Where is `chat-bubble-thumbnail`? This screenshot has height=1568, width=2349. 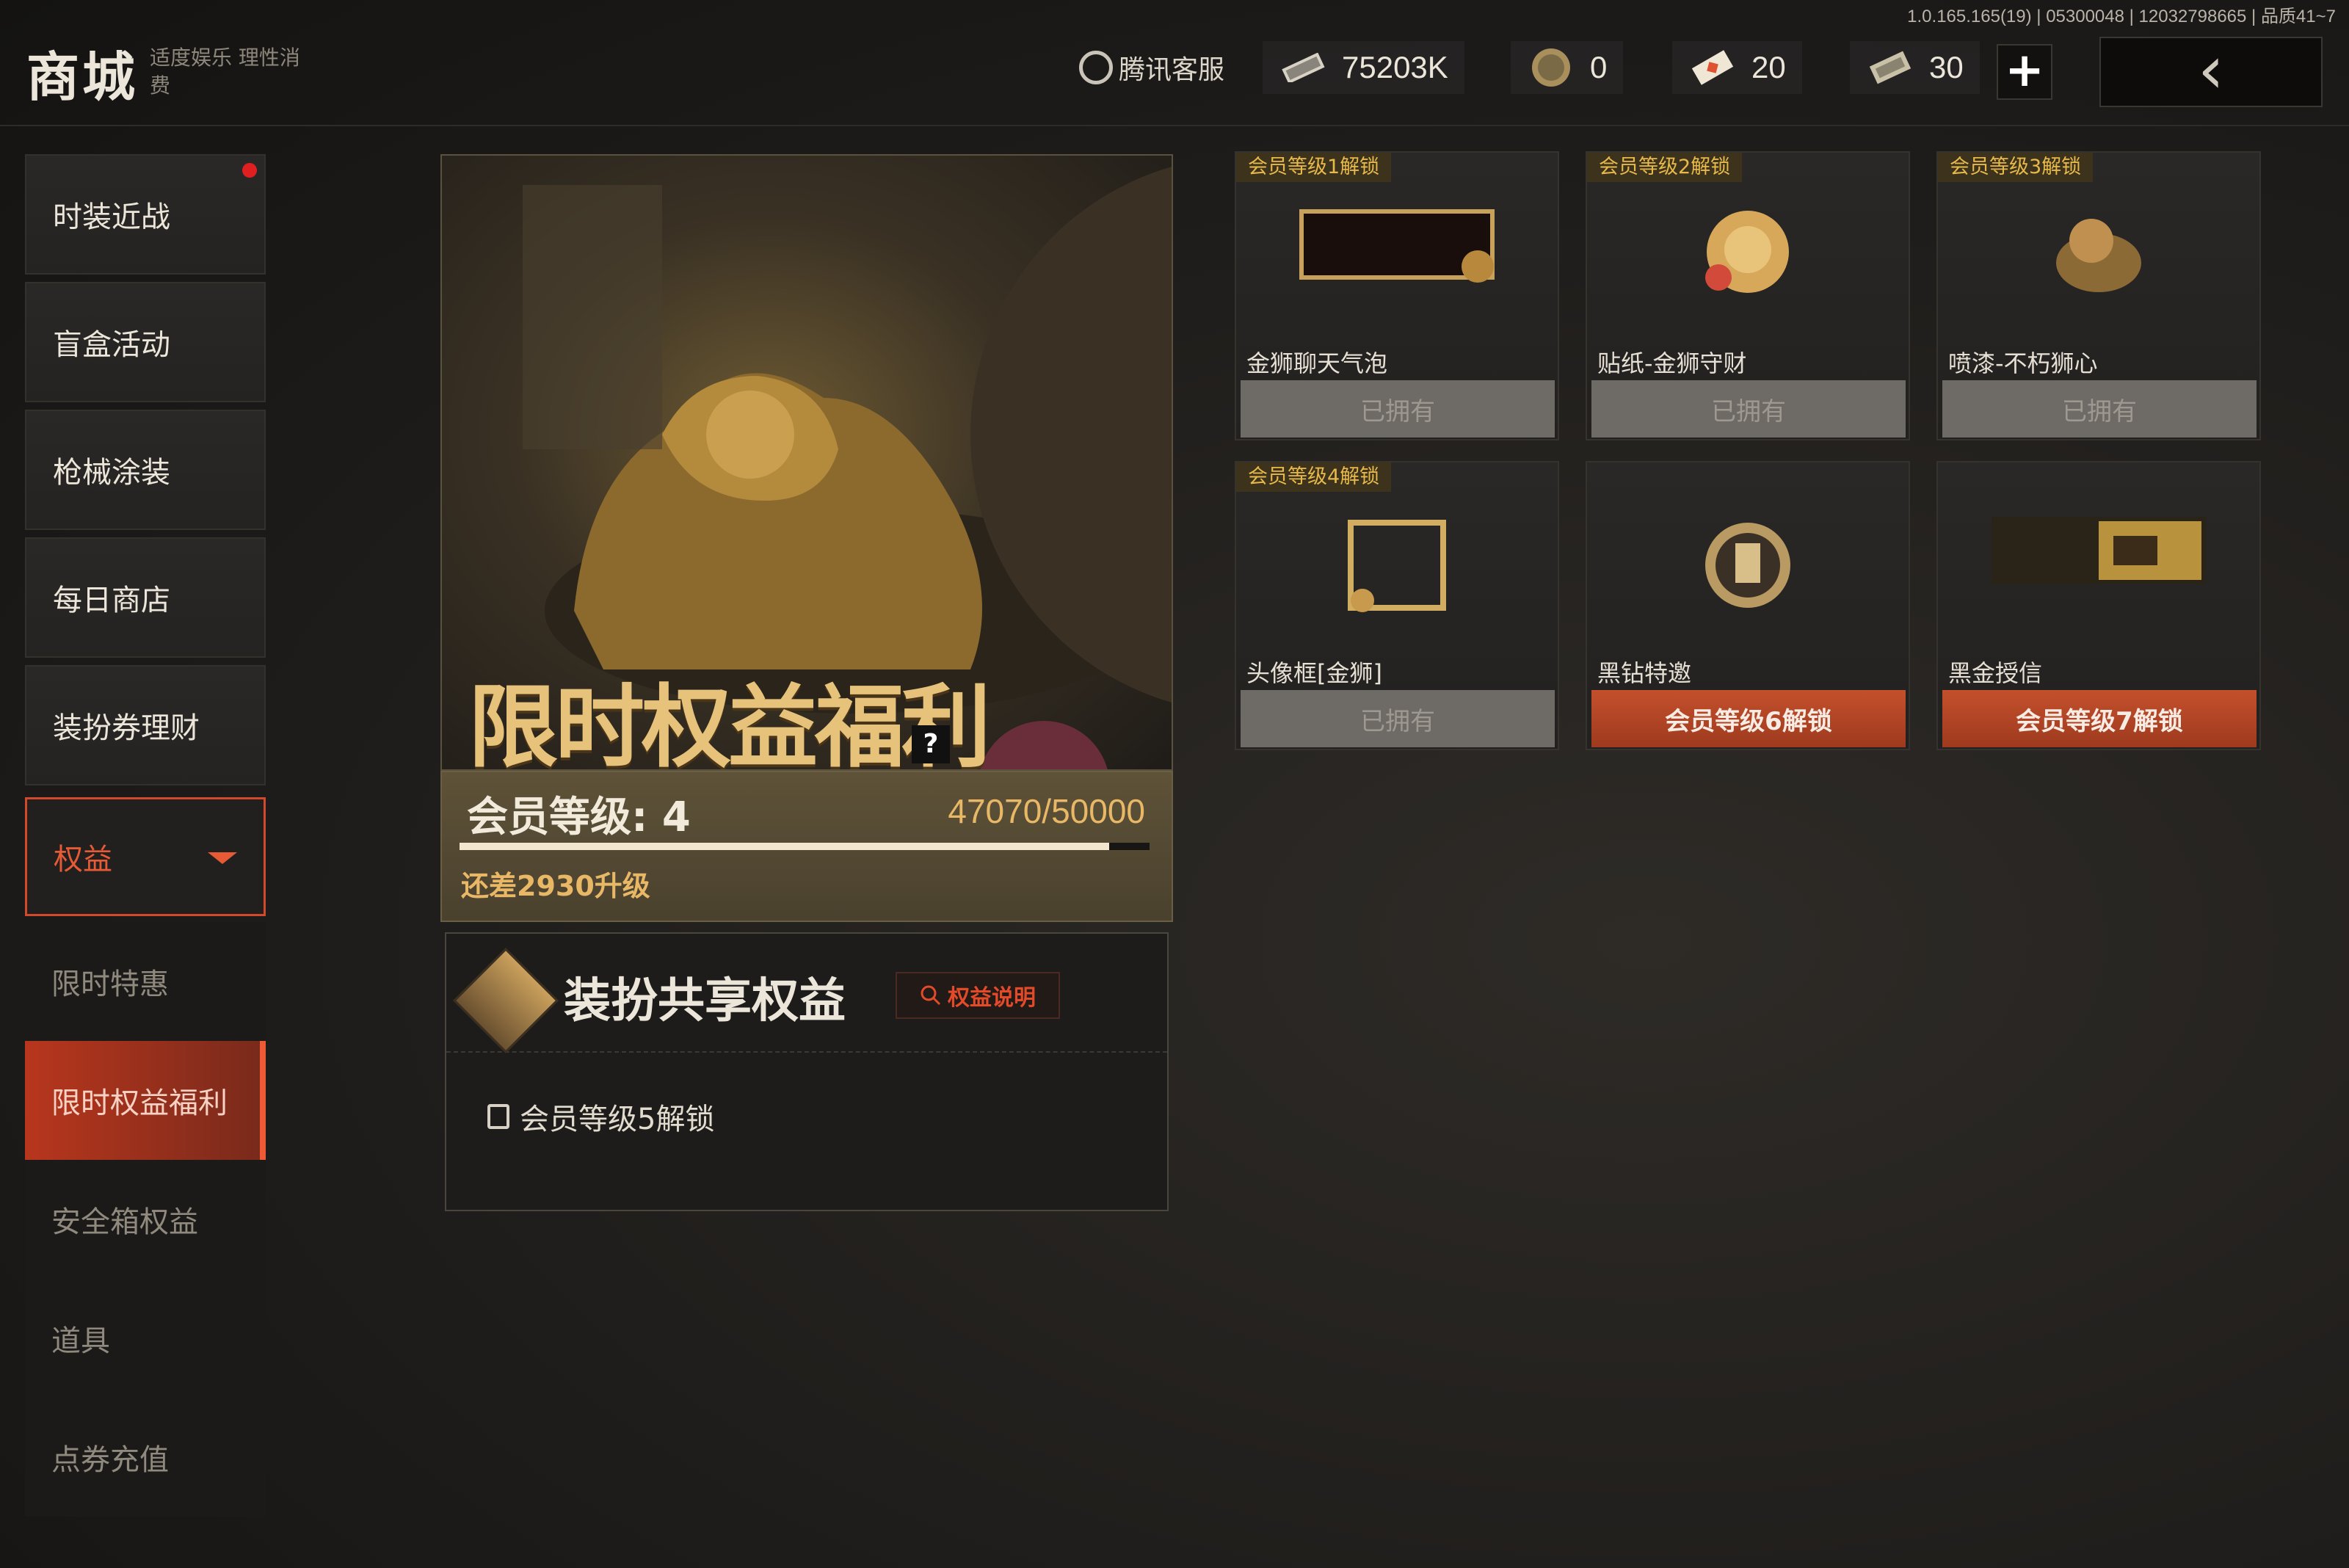
chat-bubble-thumbnail is located at coordinates (1397, 246).